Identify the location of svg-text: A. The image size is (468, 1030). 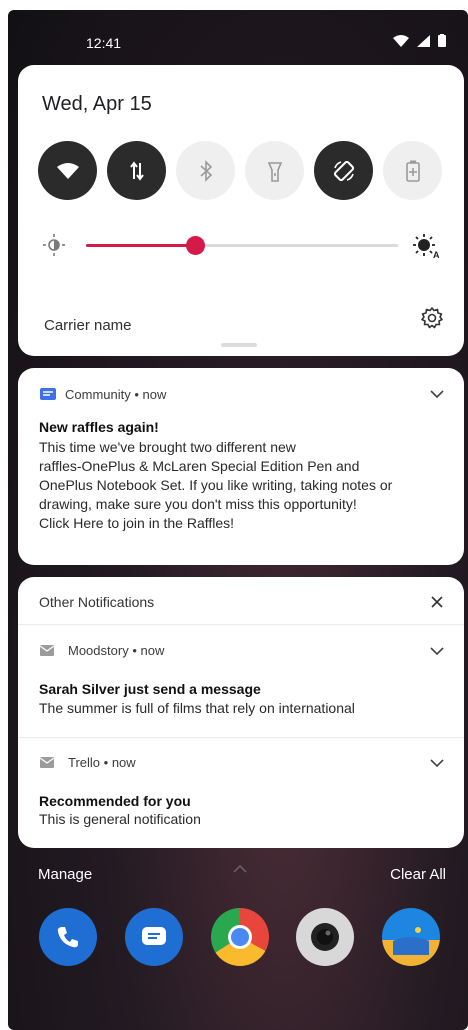
(436, 254).